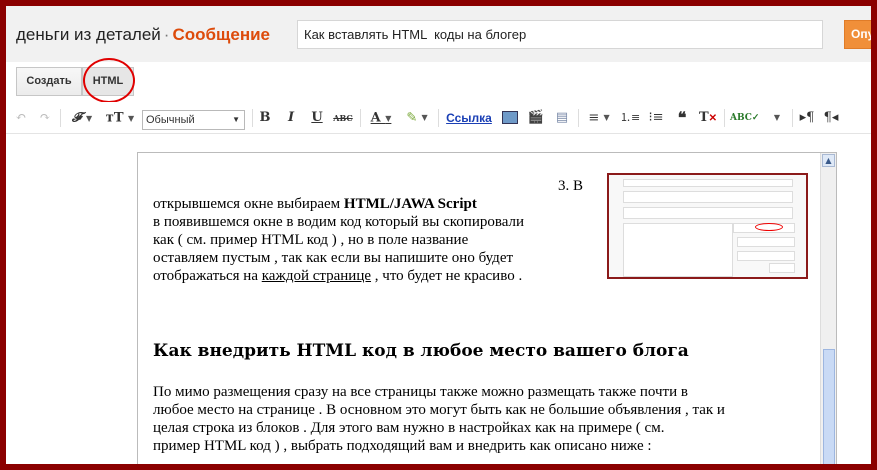 The image size is (877, 470). Describe the element at coordinates (744, 118) in the screenshot. I see `spellcheck-icon: ABC✓` at that location.